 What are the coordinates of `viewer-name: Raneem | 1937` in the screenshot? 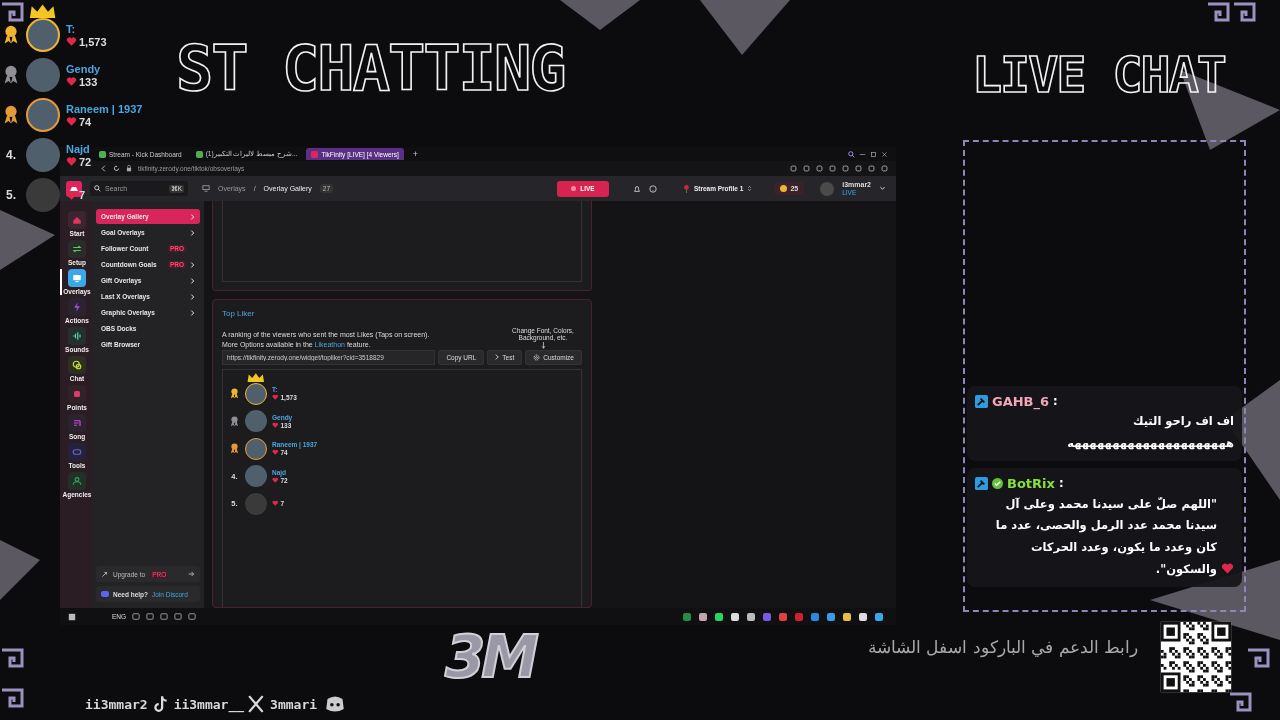 It's located at (104, 108).